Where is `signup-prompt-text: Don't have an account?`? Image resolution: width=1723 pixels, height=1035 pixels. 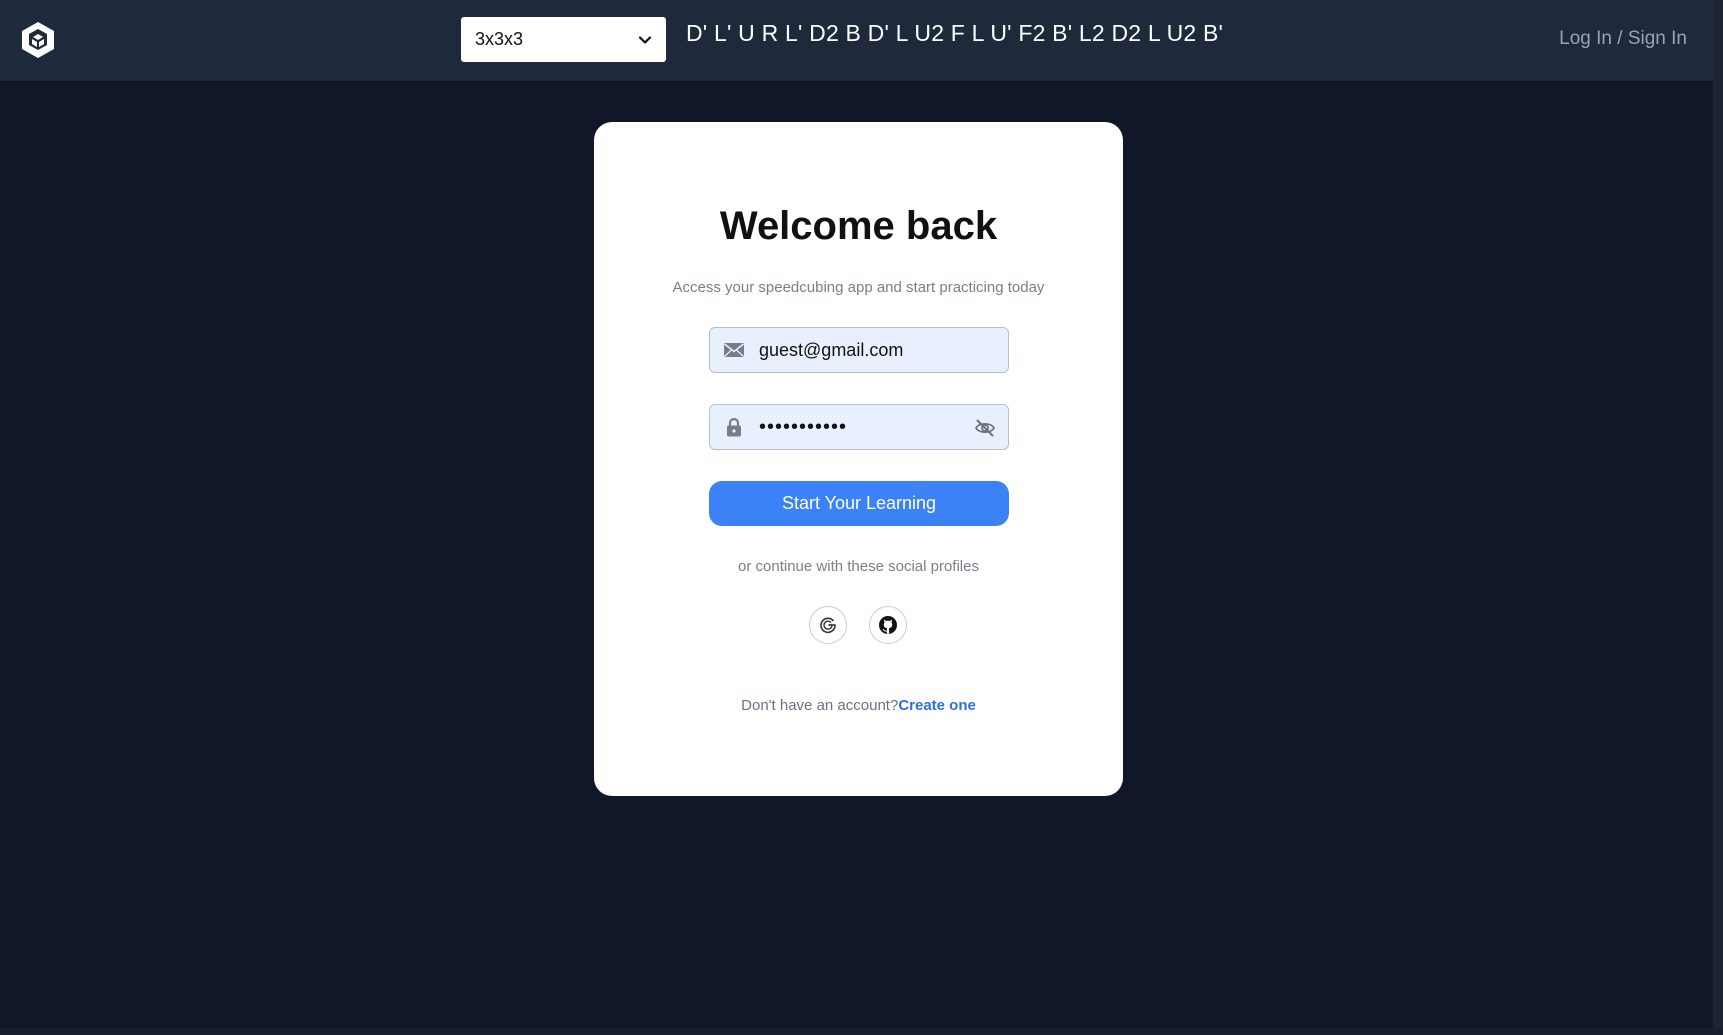 signup-prompt-text: Don't have an account? is located at coordinates (820, 705).